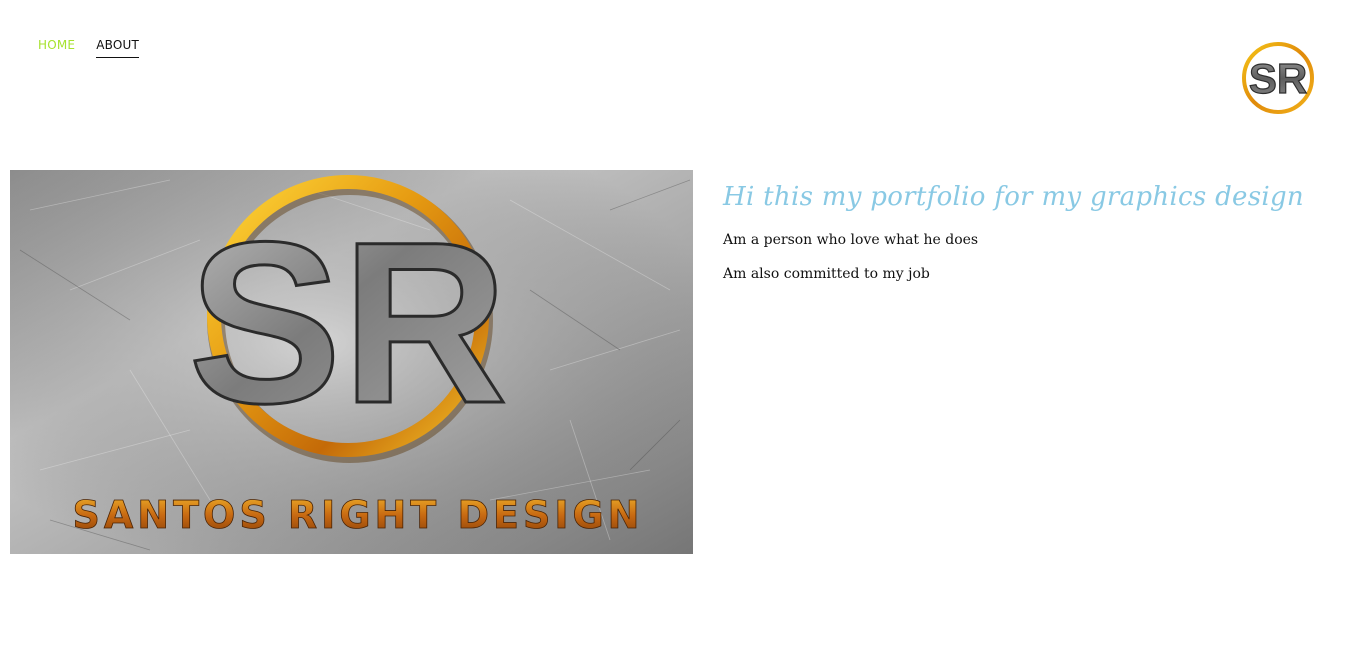  I want to click on sr-logo-icon: SR, so click(1279, 78).